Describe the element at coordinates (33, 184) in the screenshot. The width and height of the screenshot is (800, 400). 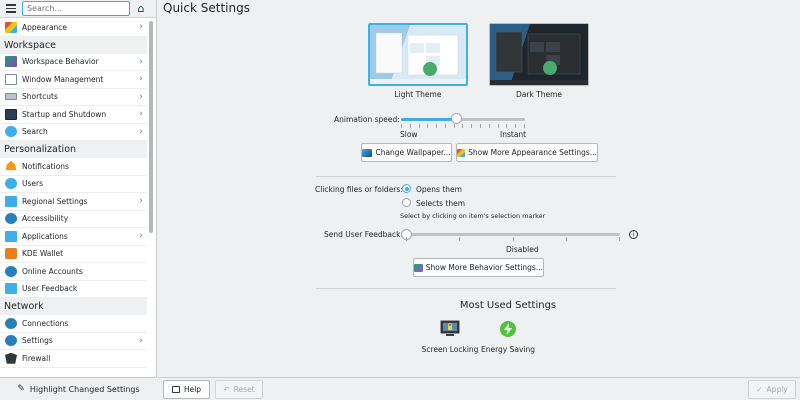
I see `sidebar-item-label: Users` at that location.